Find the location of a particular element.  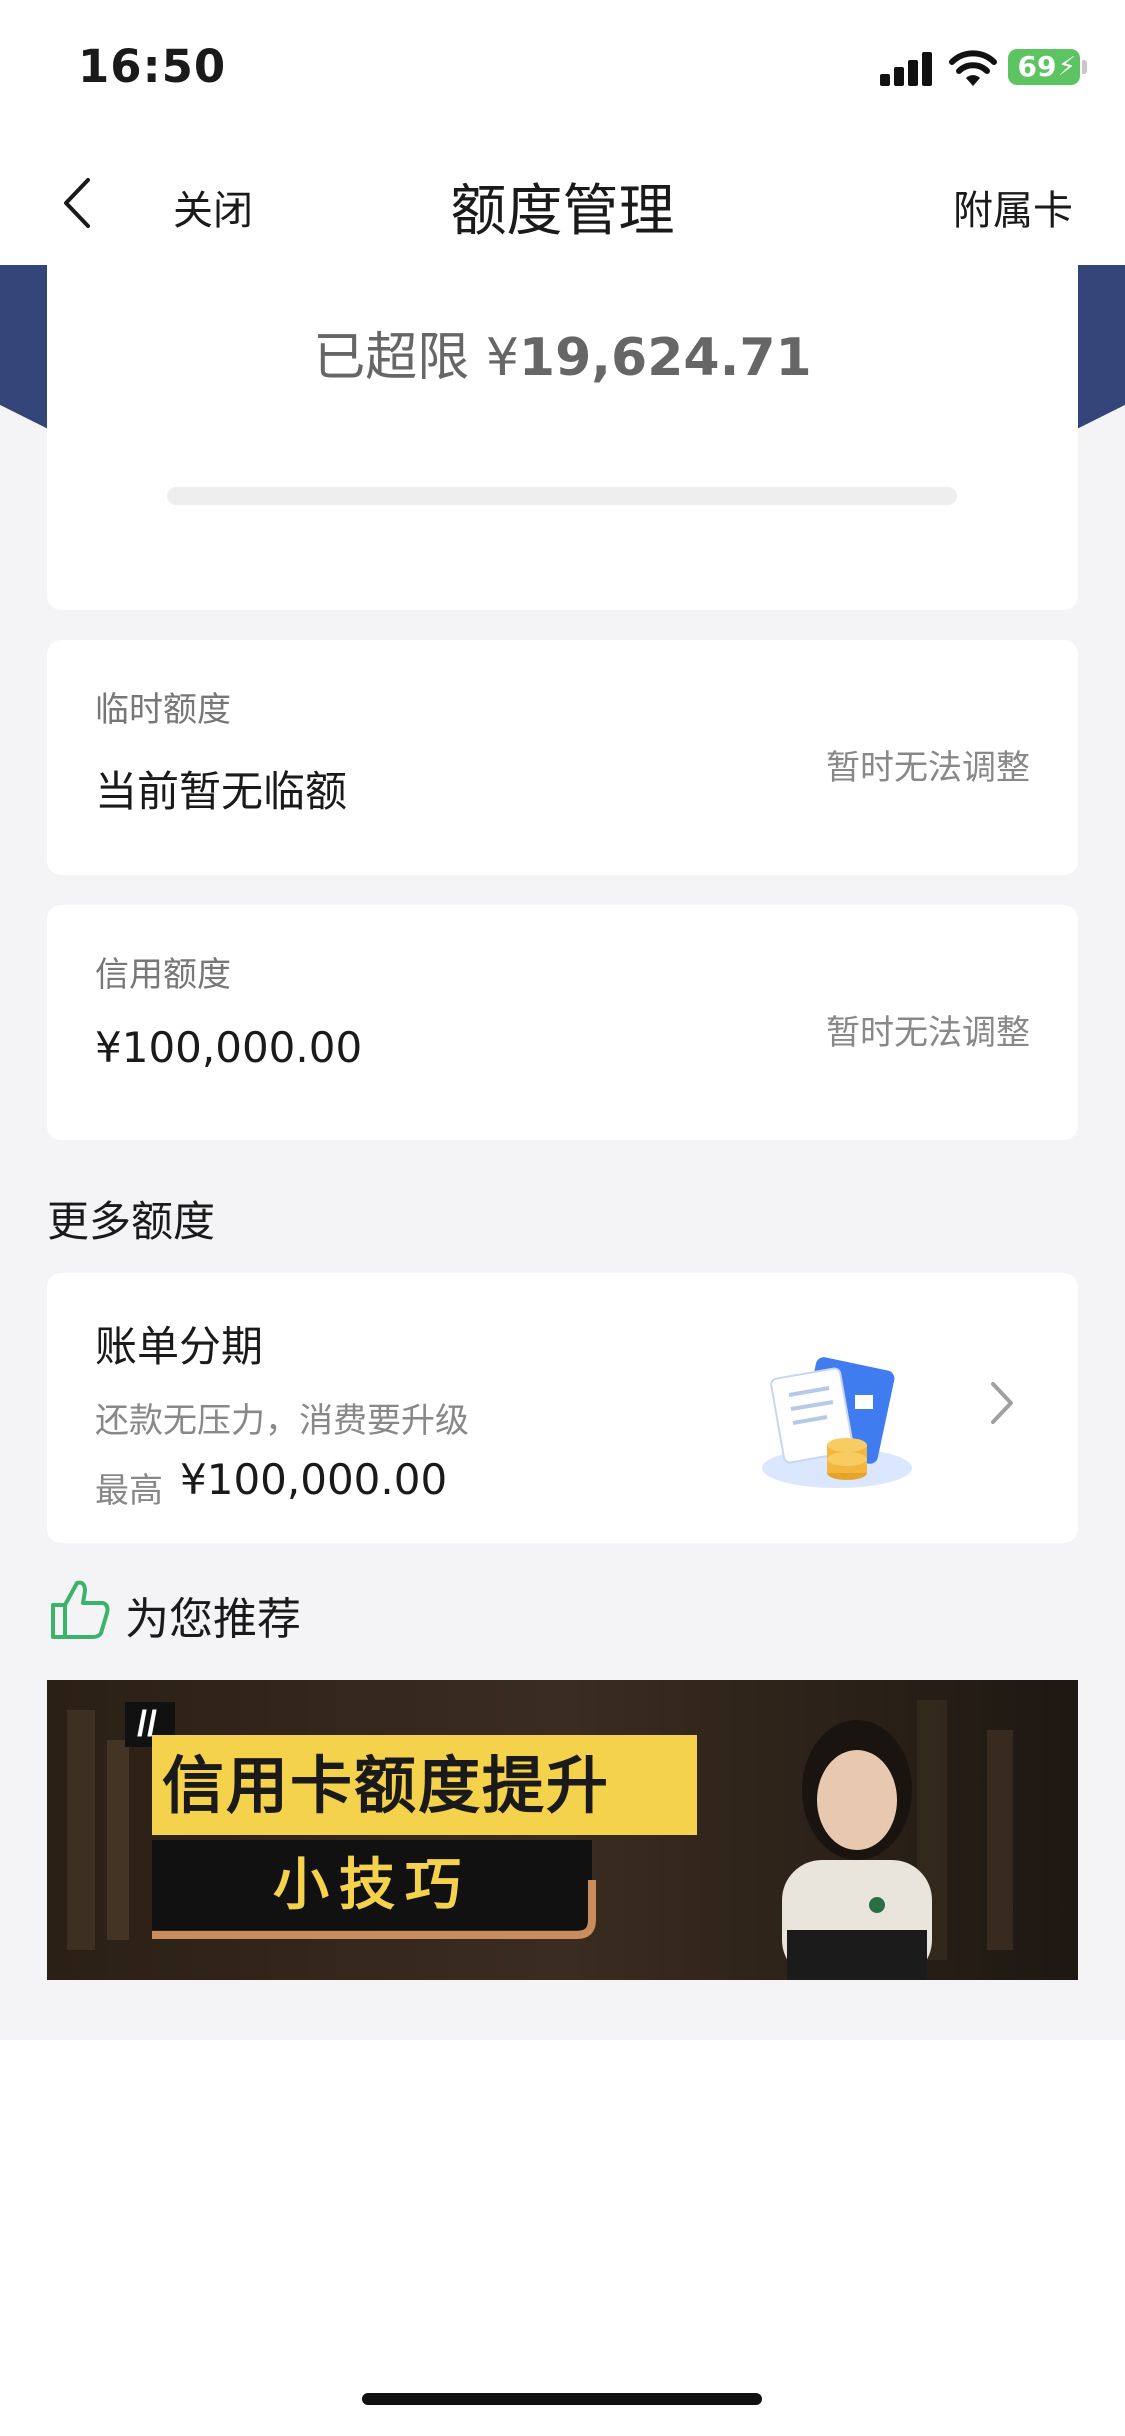

over-limit-amount: 已超限 ¥19,624.71 is located at coordinates (562, 352).